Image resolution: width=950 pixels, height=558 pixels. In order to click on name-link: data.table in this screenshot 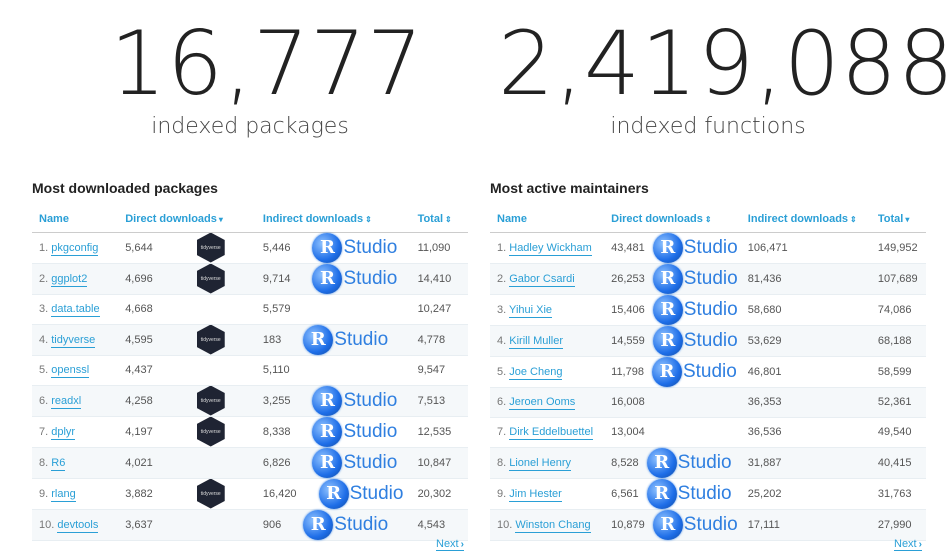, I will do `click(75, 310)`.